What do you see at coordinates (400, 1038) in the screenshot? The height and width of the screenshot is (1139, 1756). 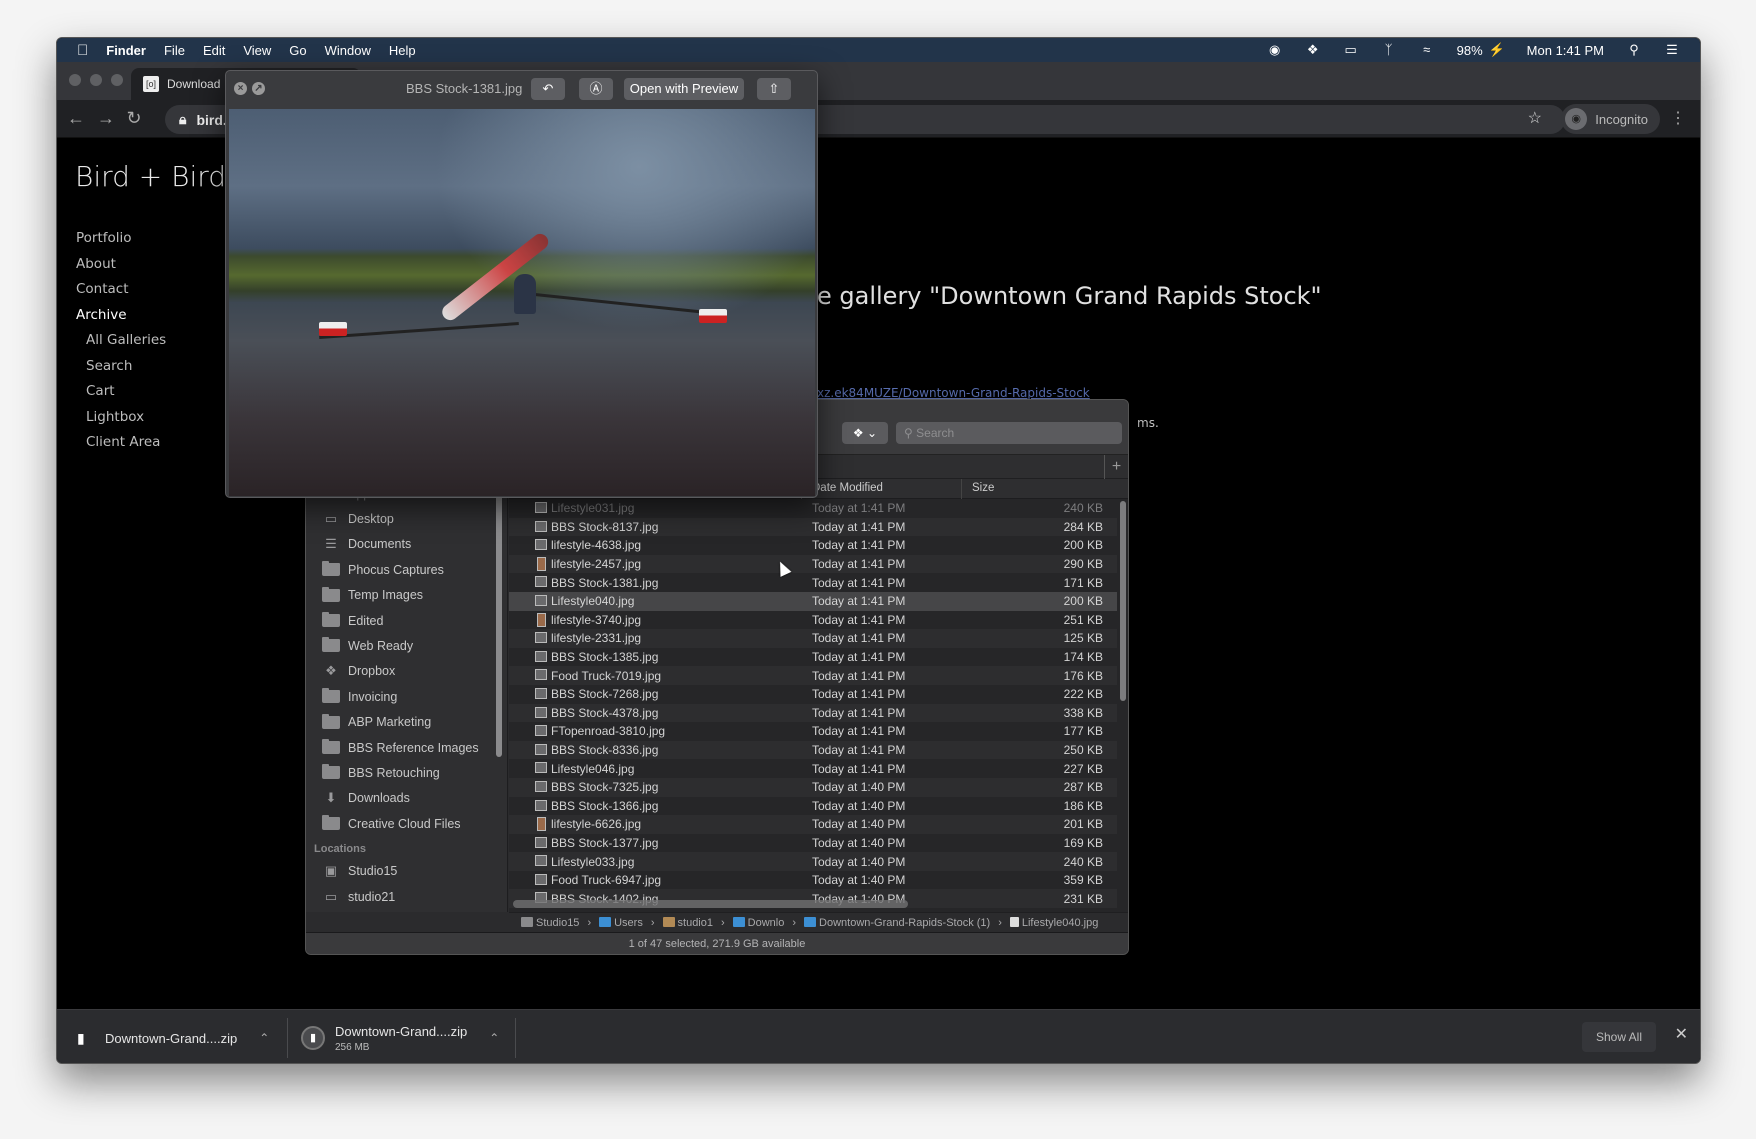 I see `download-item-2: ▮ Downtown-Grand....zip 256 MB ⌃` at bounding box center [400, 1038].